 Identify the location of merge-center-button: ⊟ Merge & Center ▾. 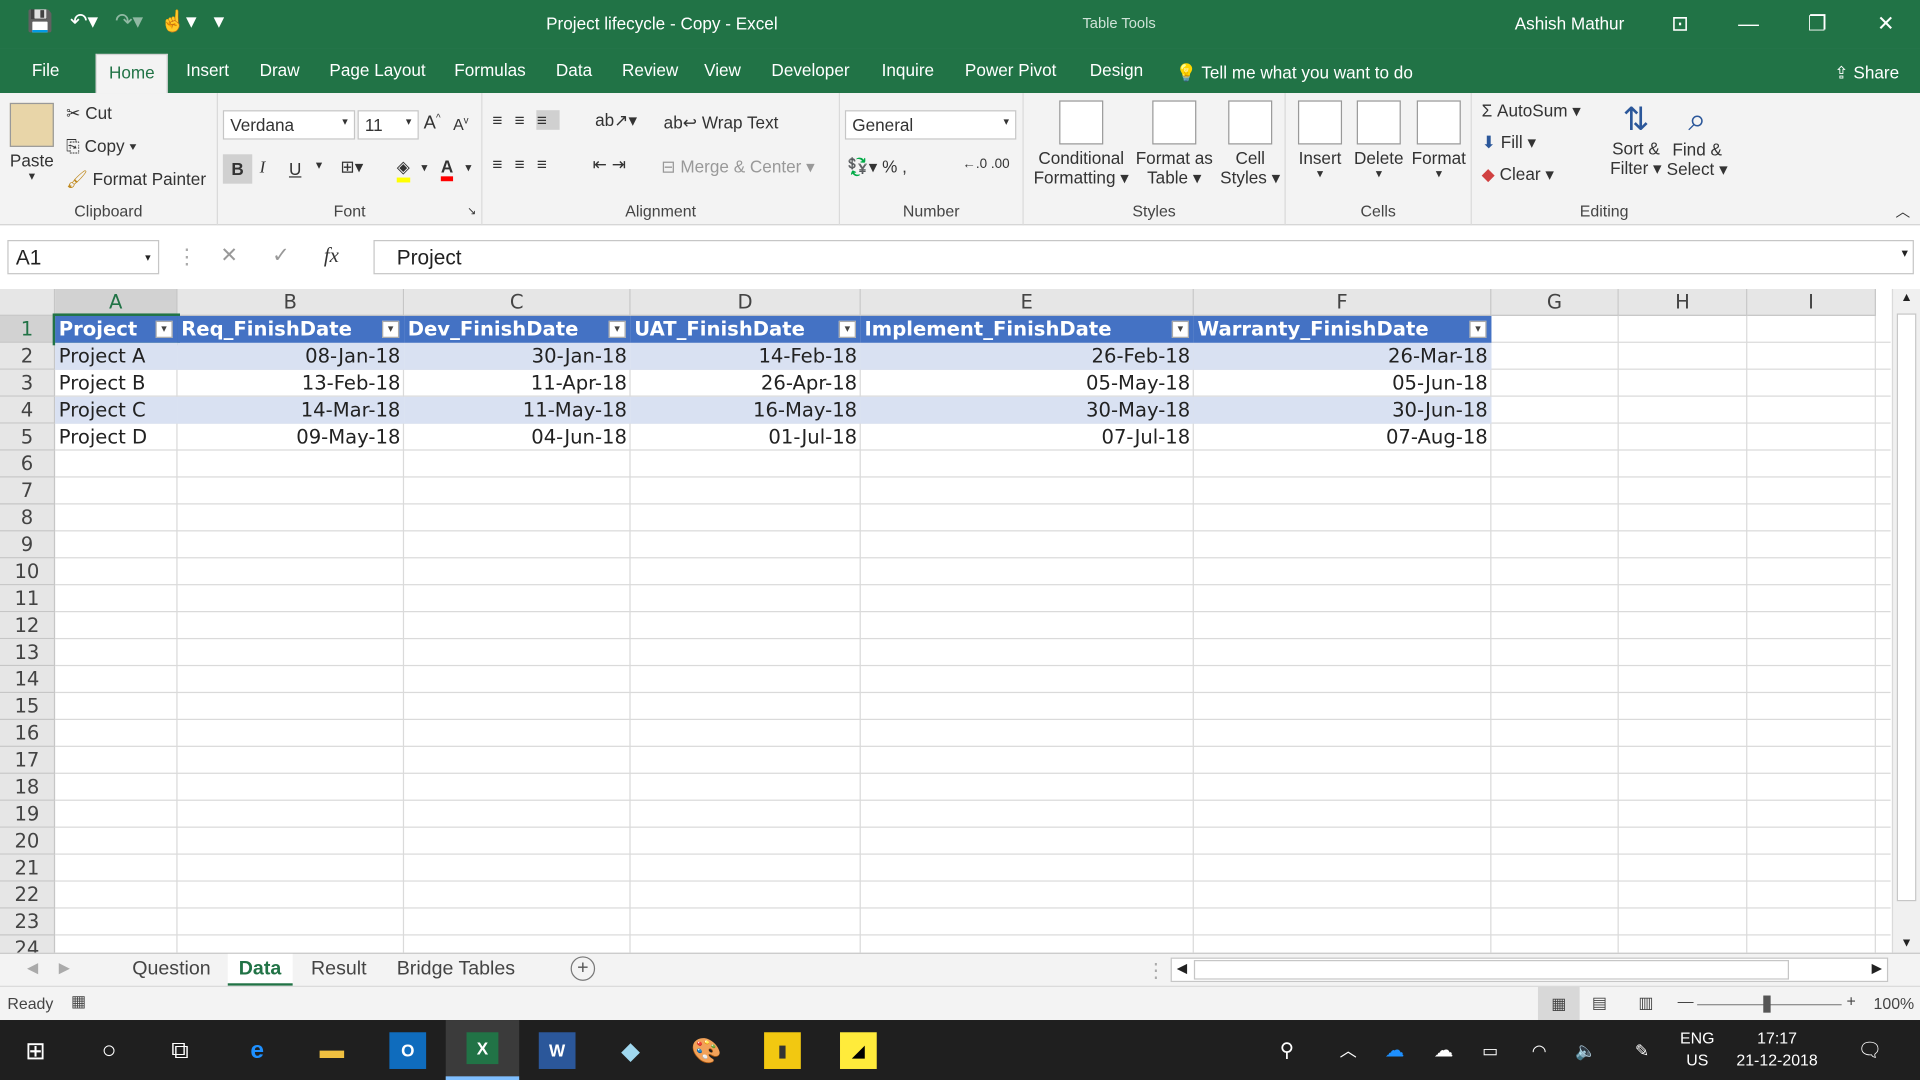
(738, 167).